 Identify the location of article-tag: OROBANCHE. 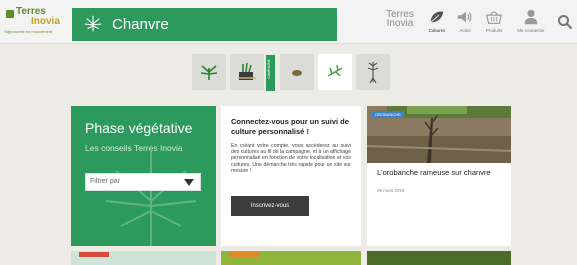
(388, 114).